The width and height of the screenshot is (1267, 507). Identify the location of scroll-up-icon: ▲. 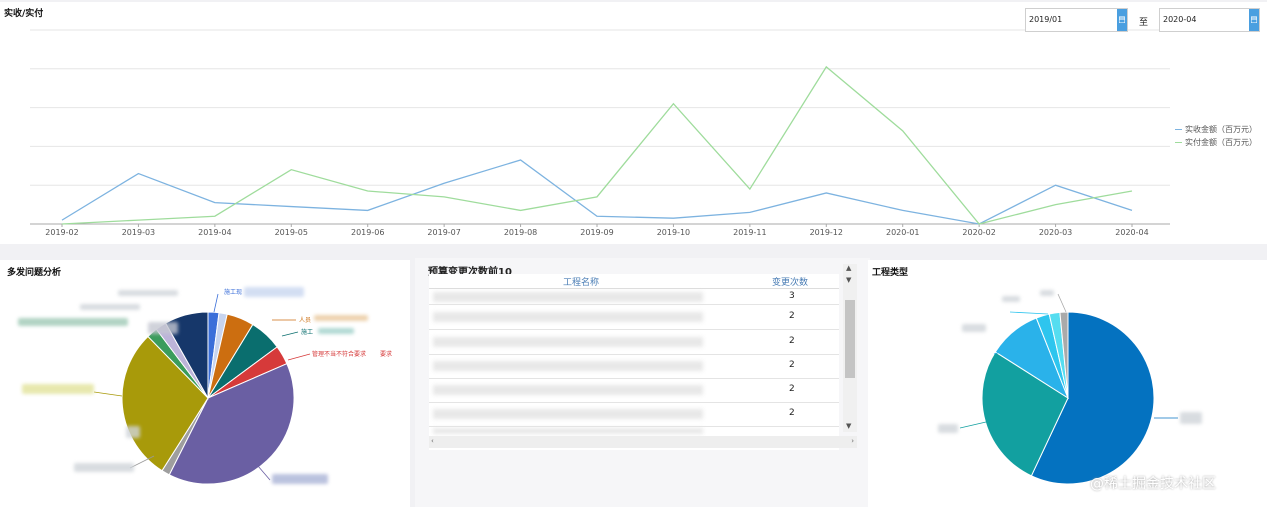
(848, 268).